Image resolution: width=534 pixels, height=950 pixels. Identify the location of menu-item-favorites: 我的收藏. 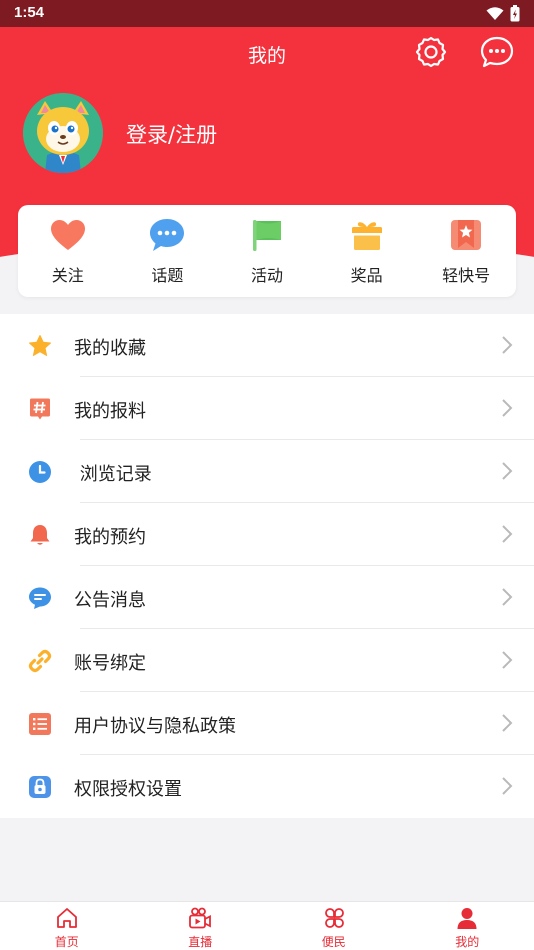
(267, 345).